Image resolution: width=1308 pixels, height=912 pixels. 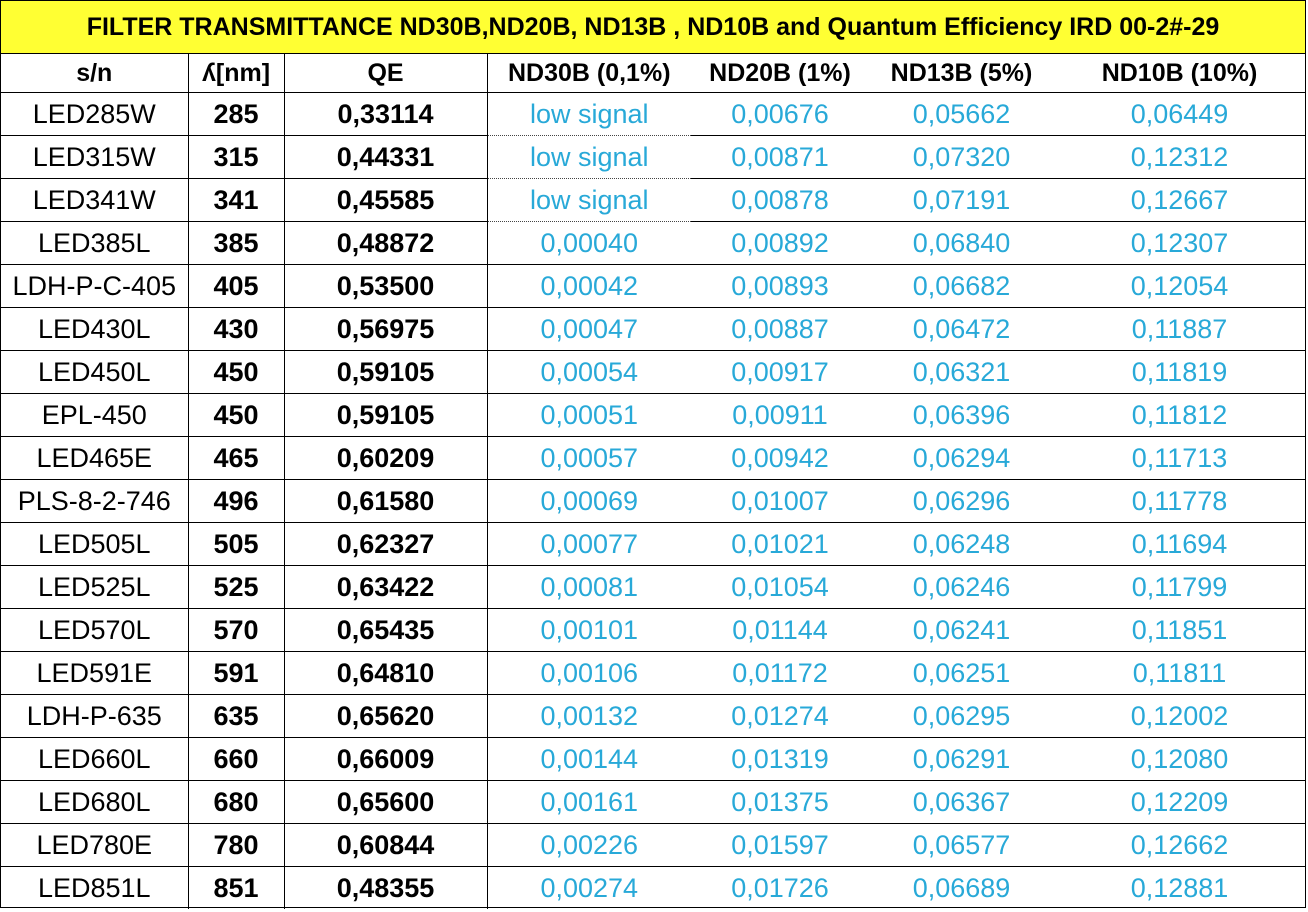 What do you see at coordinates (961, 157) in the screenshot?
I see `cell-nd13b: 0,07320` at bounding box center [961, 157].